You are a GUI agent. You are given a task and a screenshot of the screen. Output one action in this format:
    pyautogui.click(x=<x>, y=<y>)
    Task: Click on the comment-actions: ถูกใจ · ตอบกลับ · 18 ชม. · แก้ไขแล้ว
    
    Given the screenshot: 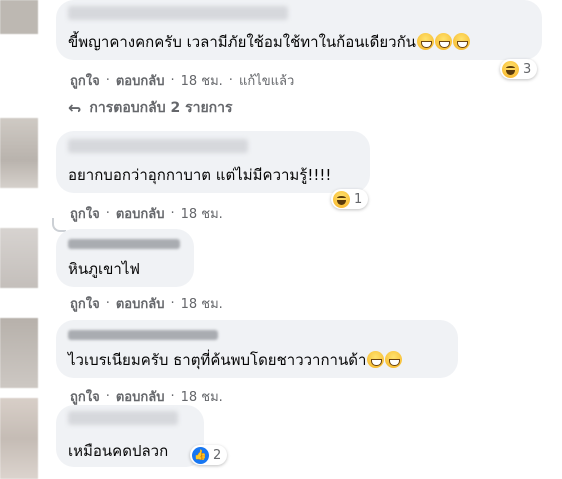 What is the action you would take?
    pyautogui.click(x=182, y=80)
    